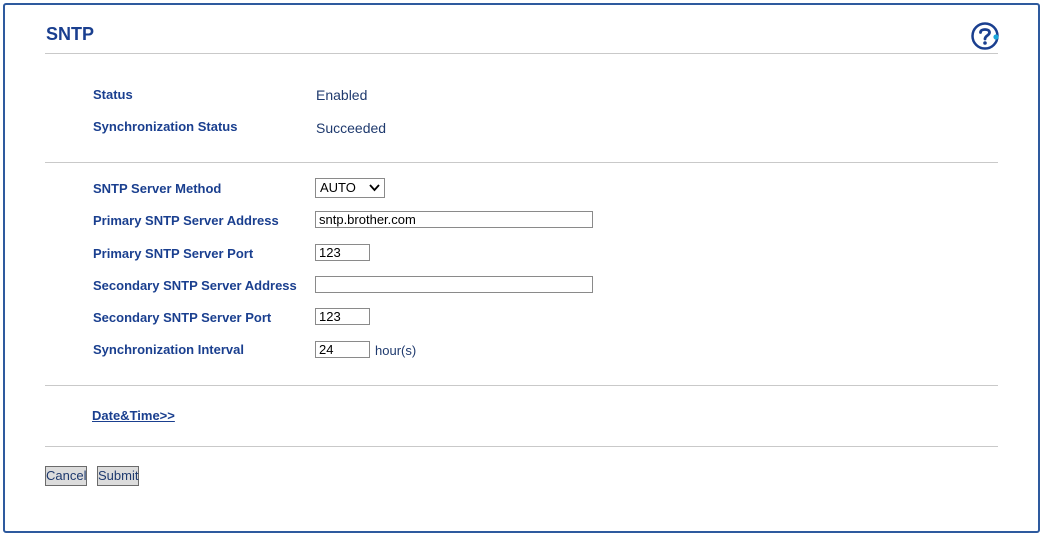 The image size is (1041, 535). I want to click on sync-status-label: Synchronization Status, so click(165, 126).